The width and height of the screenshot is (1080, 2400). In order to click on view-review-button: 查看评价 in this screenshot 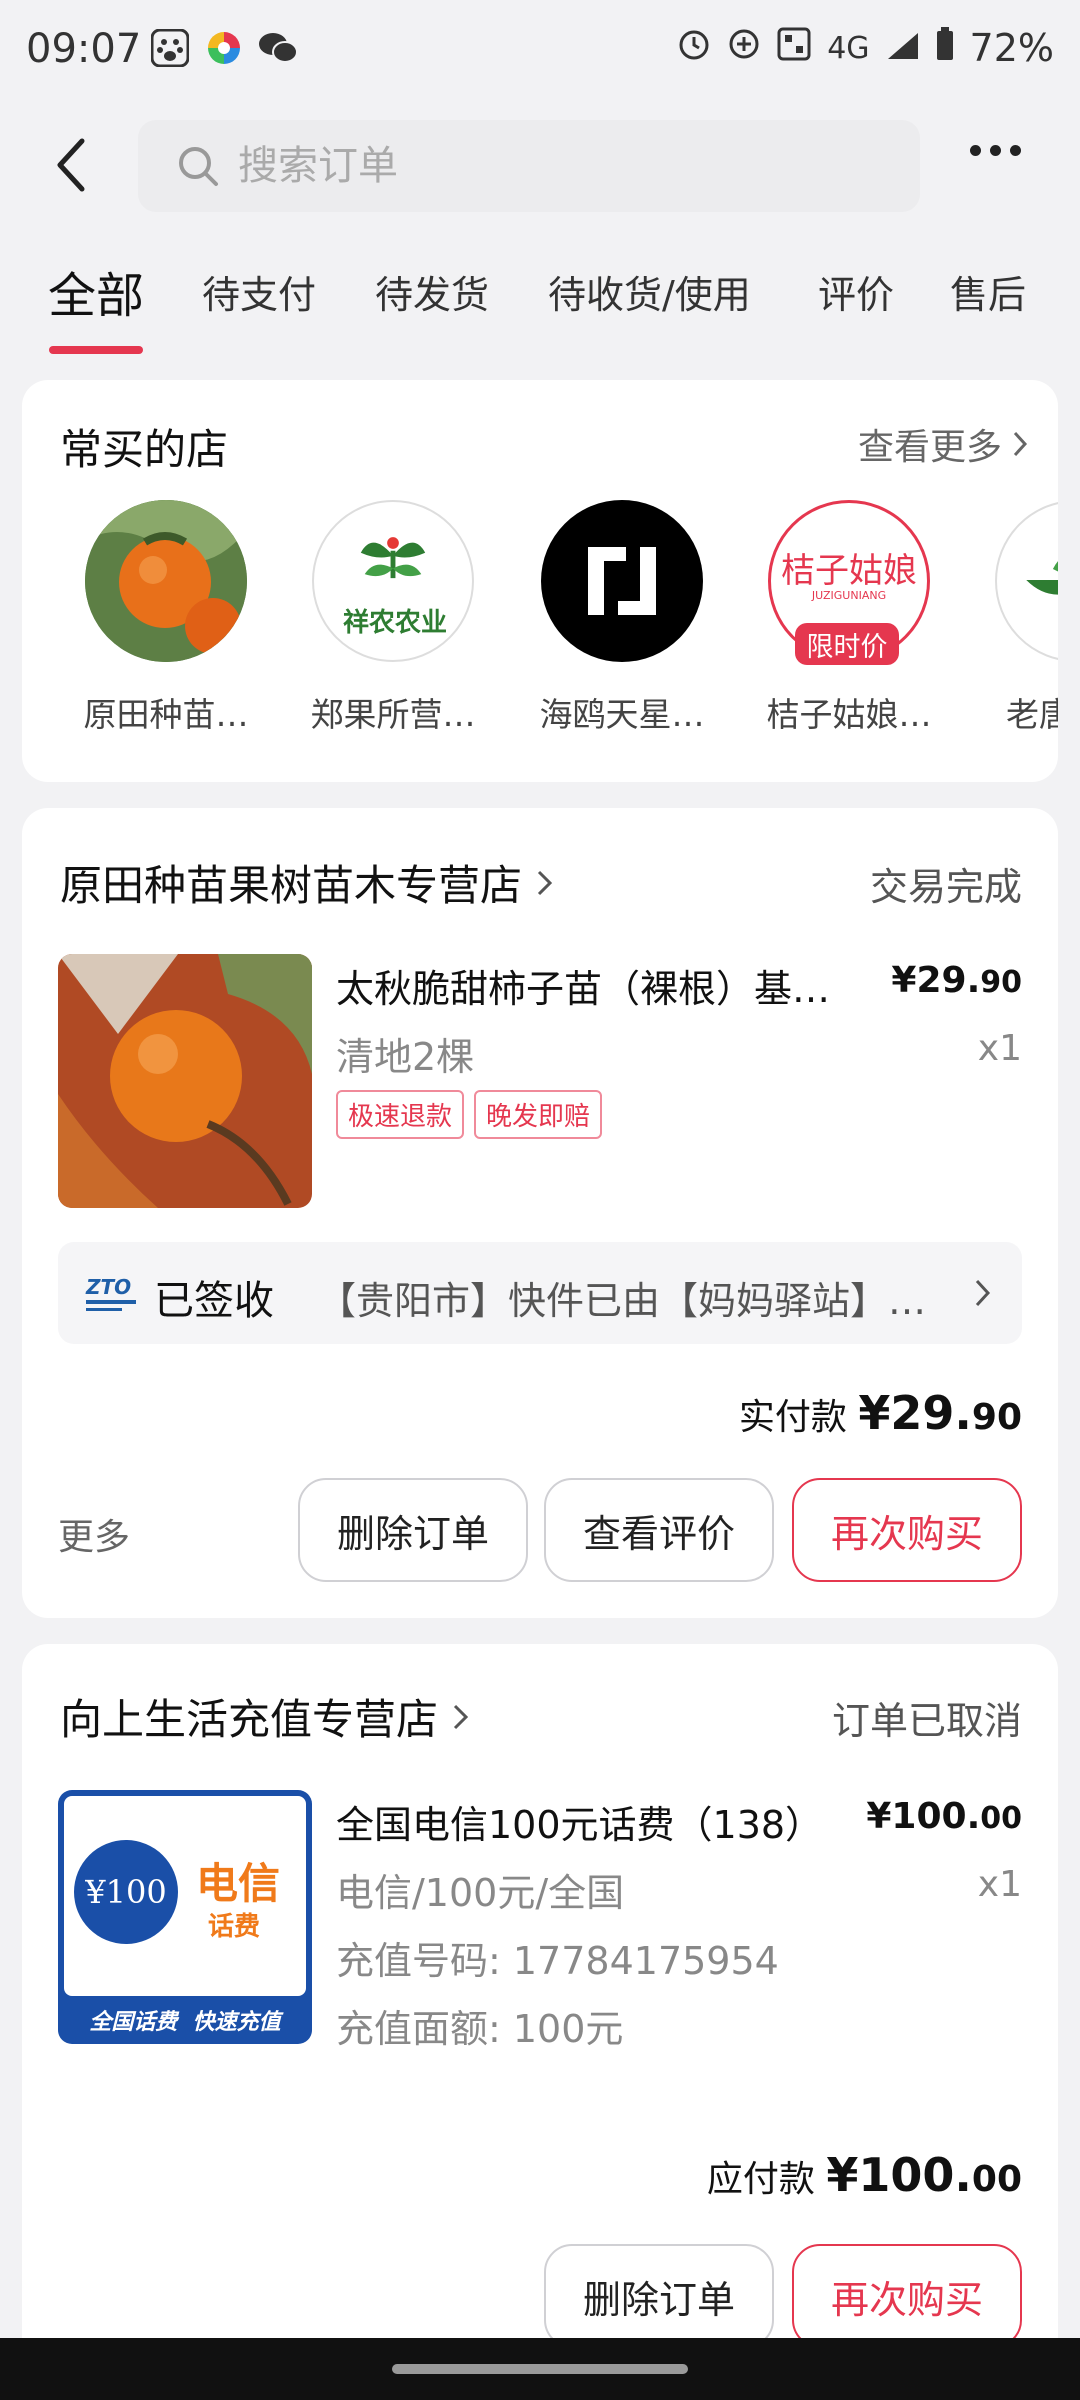, I will do `click(659, 1530)`.